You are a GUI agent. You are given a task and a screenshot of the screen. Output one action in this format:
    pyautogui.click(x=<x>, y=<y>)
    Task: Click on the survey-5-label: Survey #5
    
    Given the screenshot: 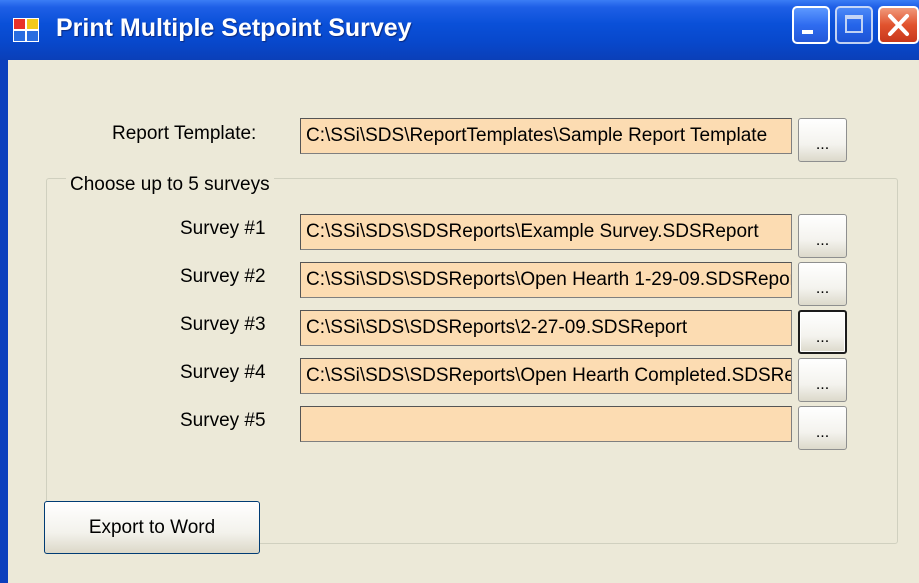 What is the action you would take?
    pyautogui.click(x=223, y=420)
    